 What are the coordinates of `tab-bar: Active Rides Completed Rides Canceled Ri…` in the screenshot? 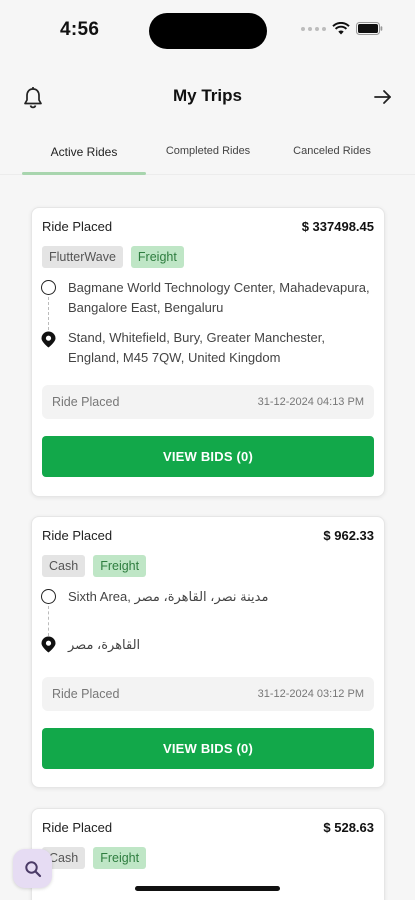 It's located at (207, 158).